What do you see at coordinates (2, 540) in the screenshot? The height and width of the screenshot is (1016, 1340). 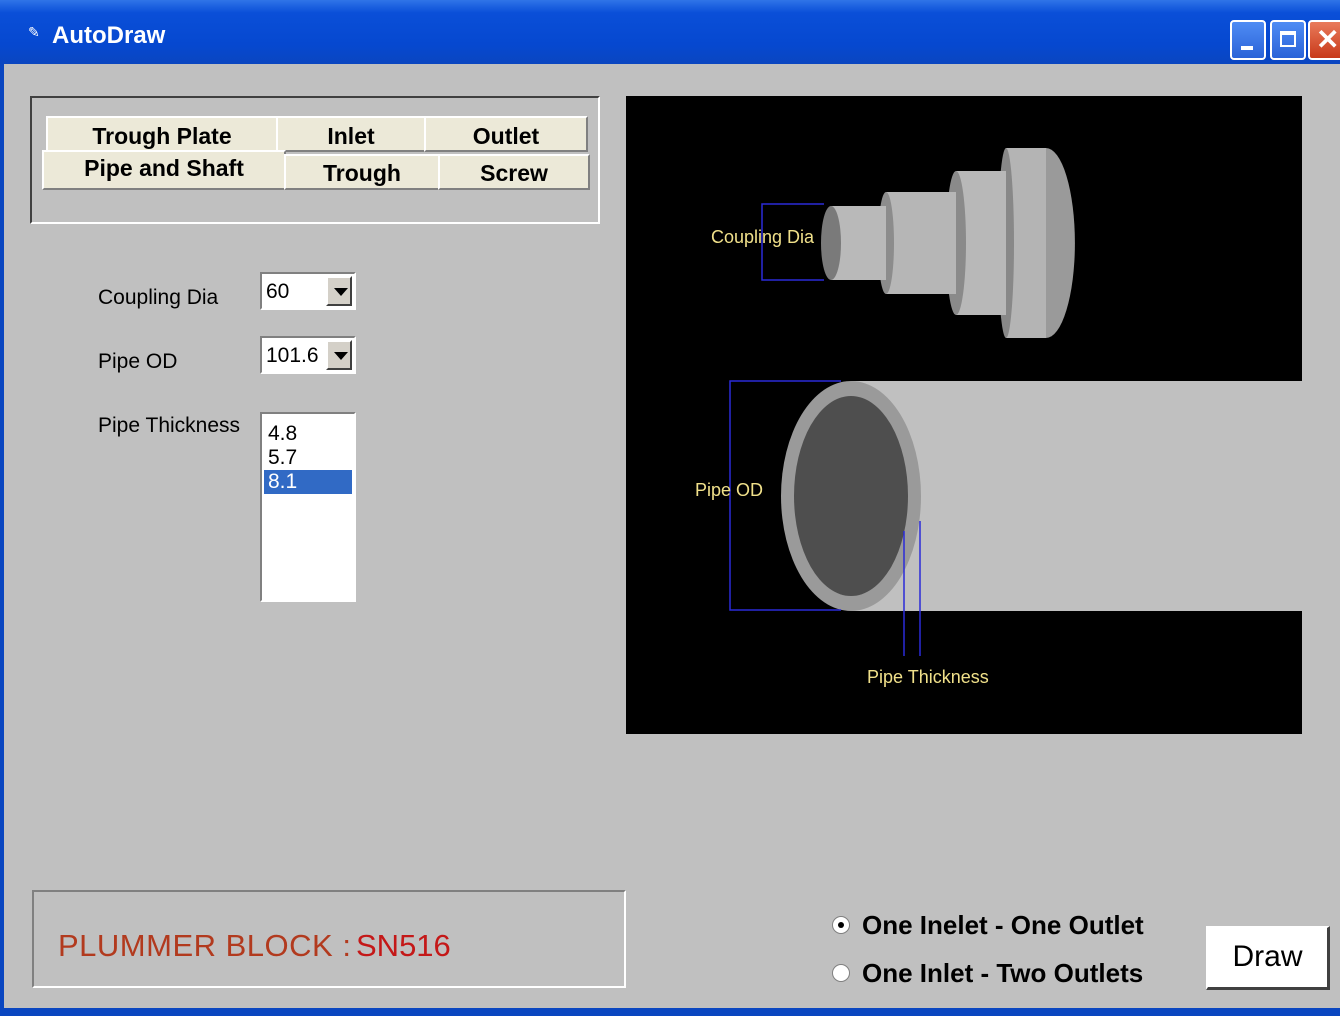 I see `window-frame-left` at bounding box center [2, 540].